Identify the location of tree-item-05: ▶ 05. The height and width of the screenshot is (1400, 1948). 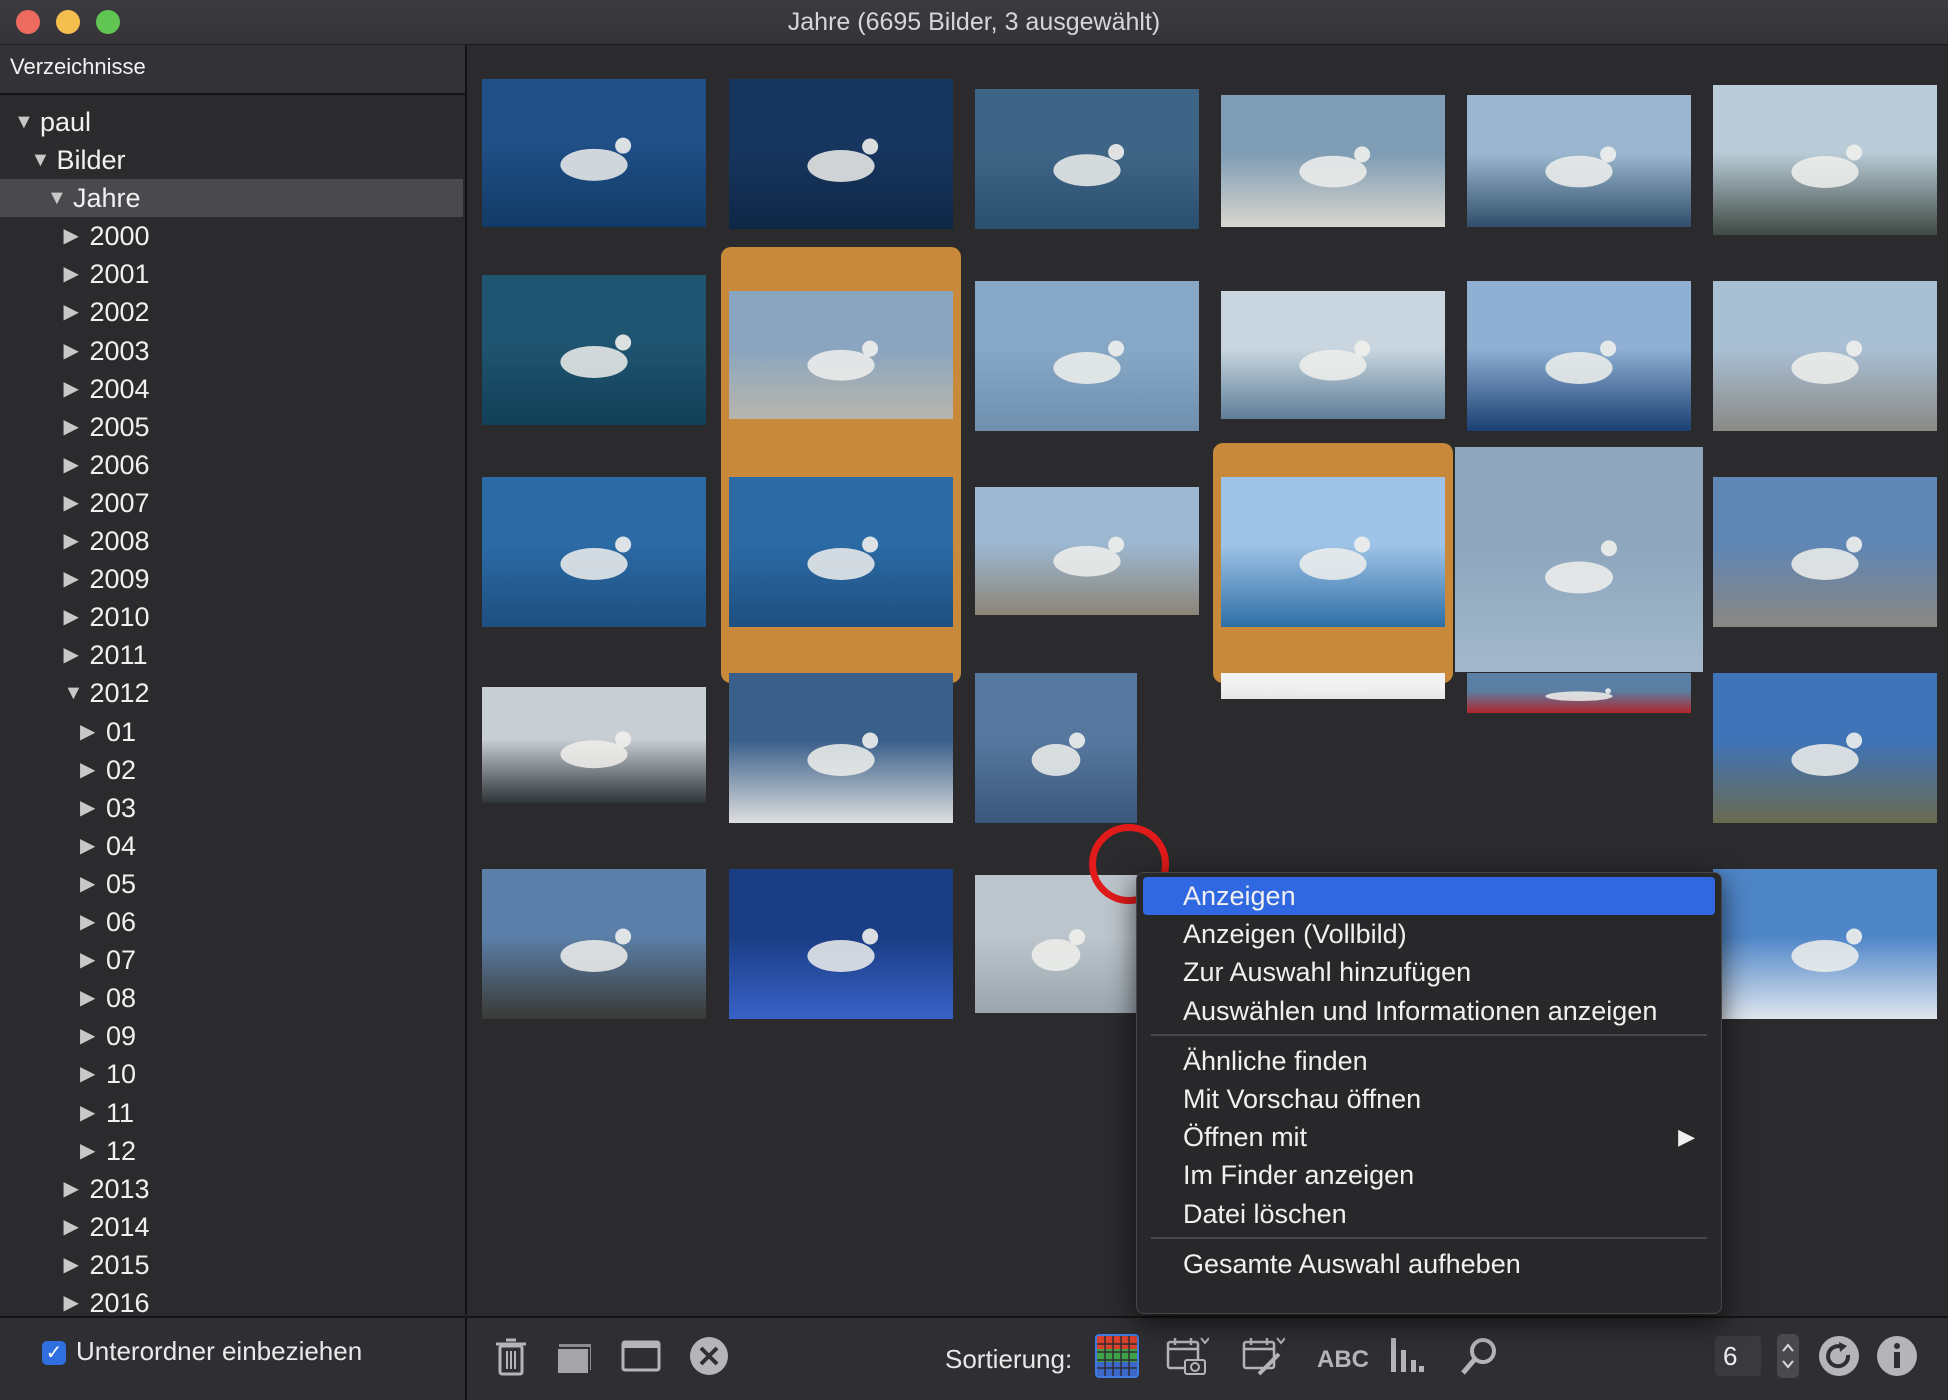
(231, 884).